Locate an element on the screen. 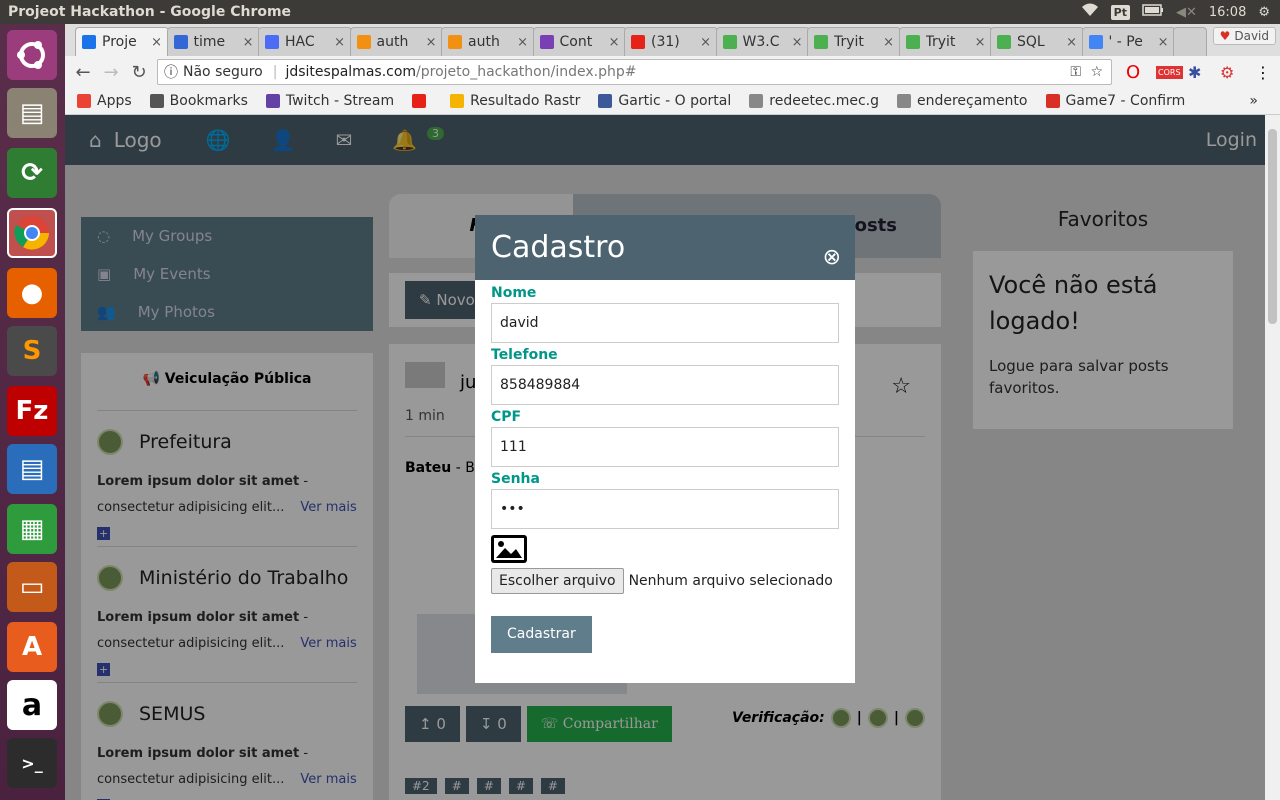 The height and width of the screenshot is (800, 1280). page-scrollbar is located at coordinates (1272, 457).